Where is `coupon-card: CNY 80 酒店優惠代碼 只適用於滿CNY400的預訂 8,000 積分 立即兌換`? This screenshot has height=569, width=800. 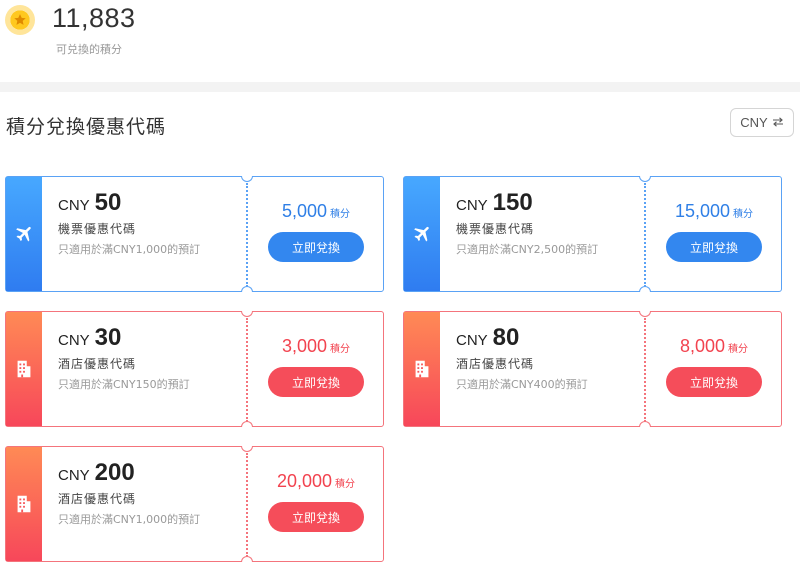 coupon-card: CNY 80 酒店優惠代碼 只適用於滿CNY400的預訂 8,000 積分 立即兌換 is located at coordinates (592, 369).